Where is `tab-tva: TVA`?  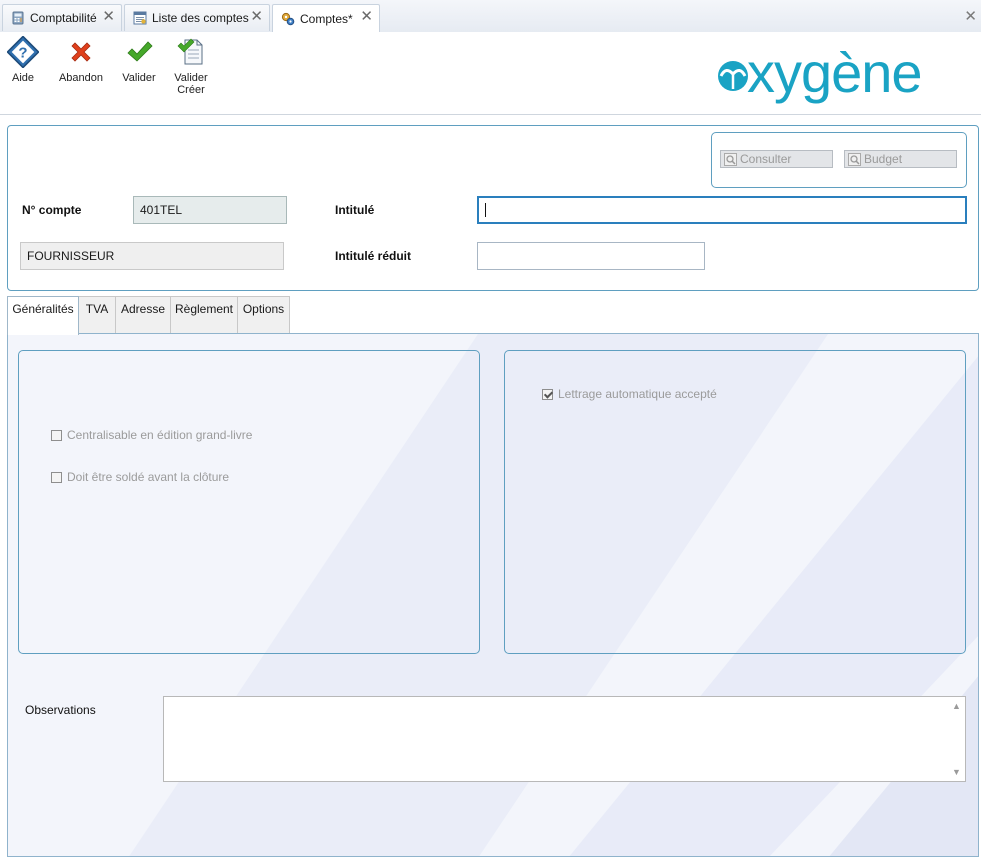 tab-tva: TVA is located at coordinates (97, 314).